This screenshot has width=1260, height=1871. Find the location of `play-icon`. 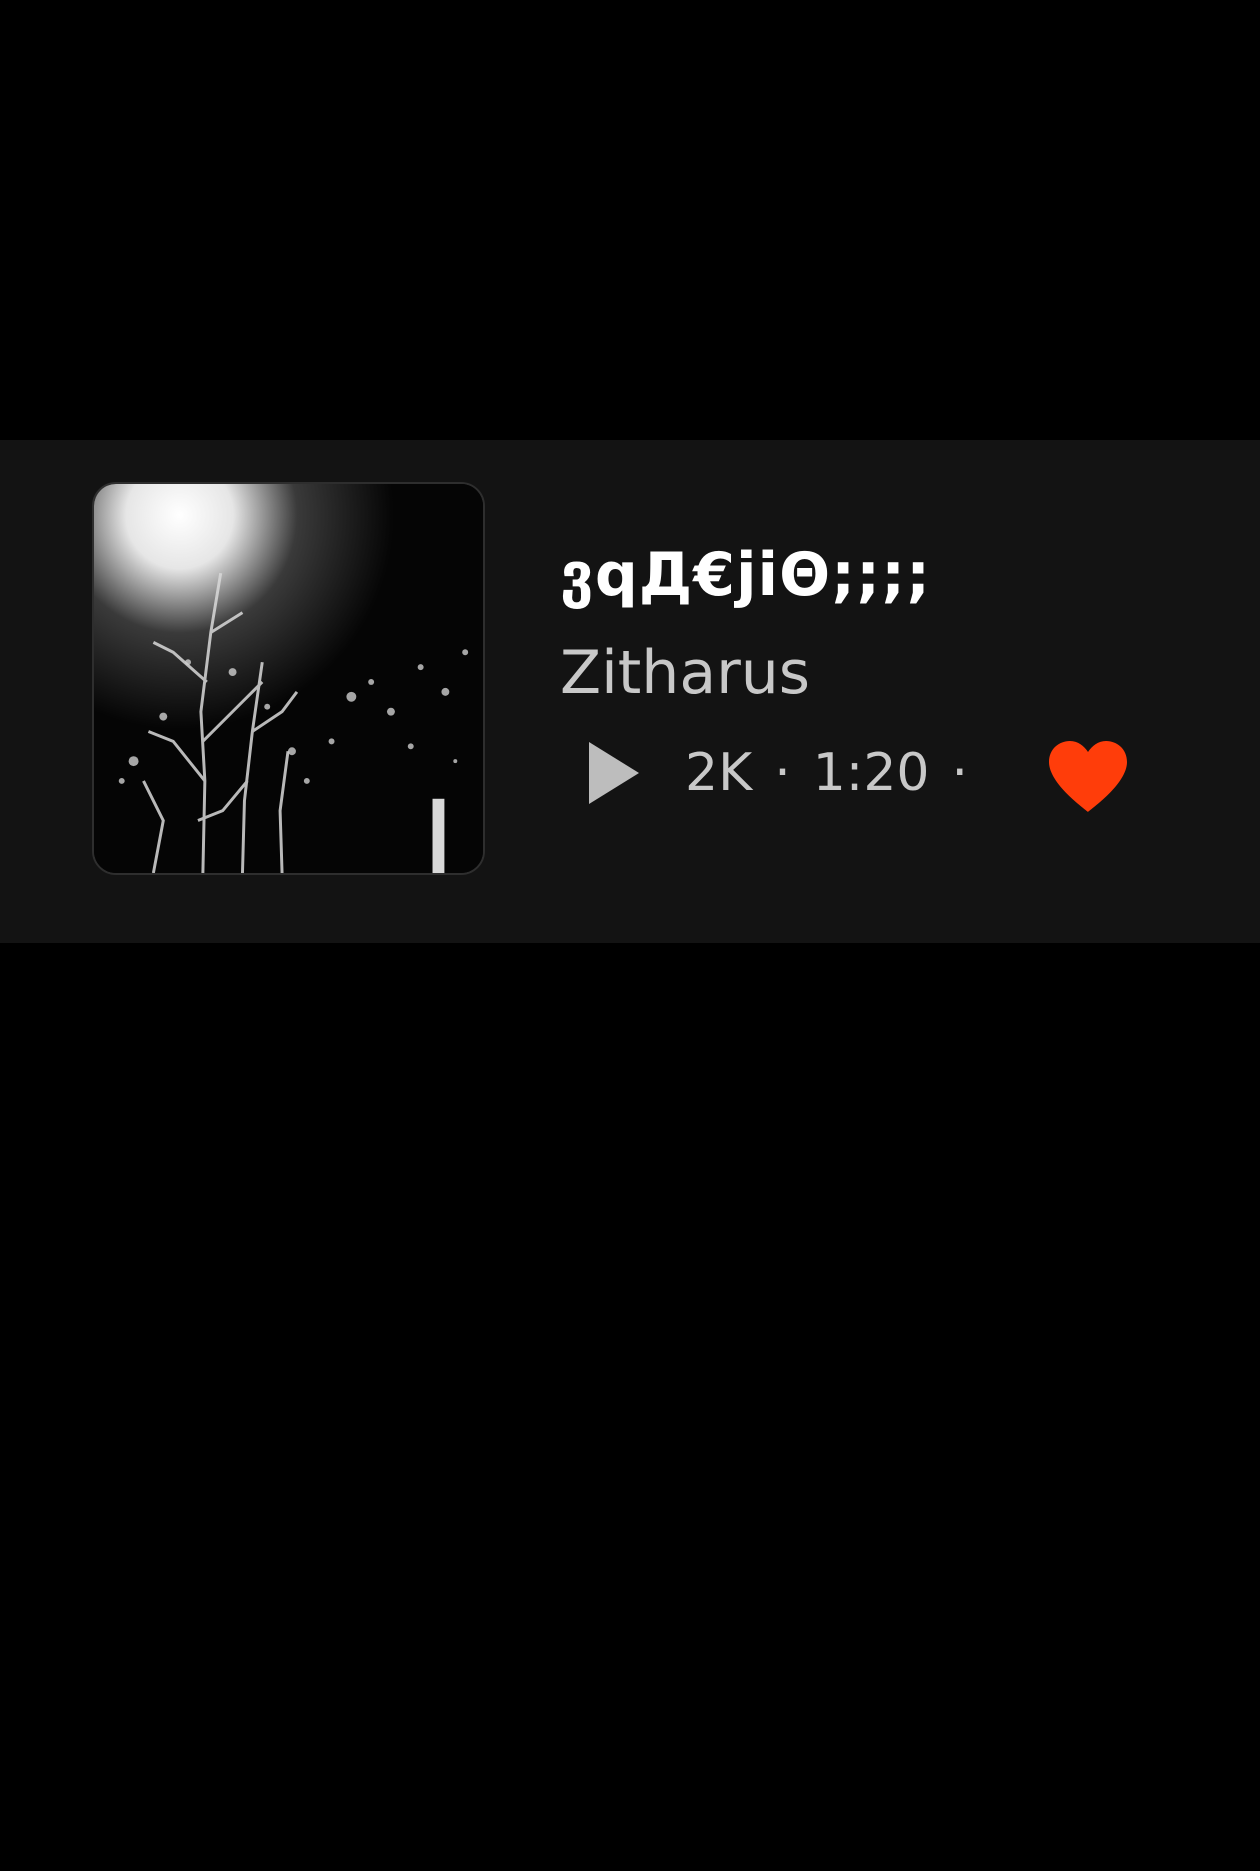

play-icon is located at coordinates (615, 773).